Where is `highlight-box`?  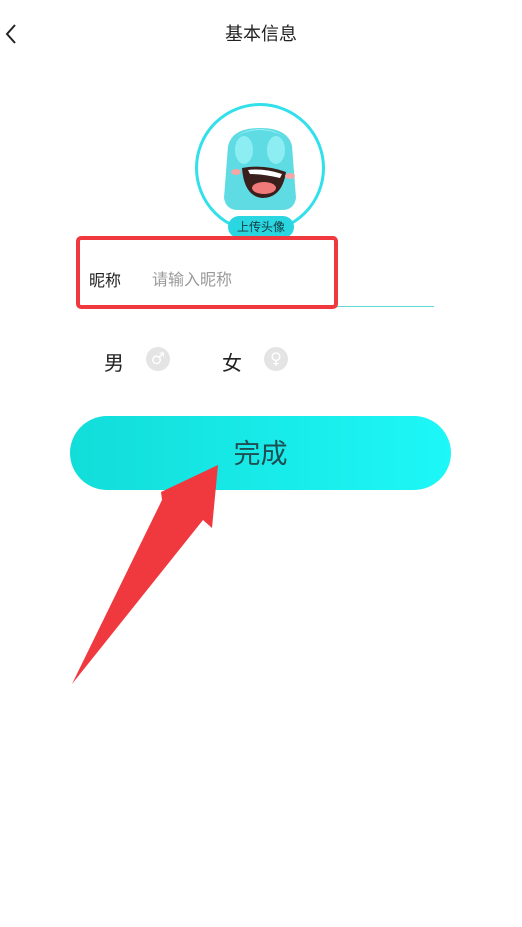 highlight-box is located at coordinates (207, 272).